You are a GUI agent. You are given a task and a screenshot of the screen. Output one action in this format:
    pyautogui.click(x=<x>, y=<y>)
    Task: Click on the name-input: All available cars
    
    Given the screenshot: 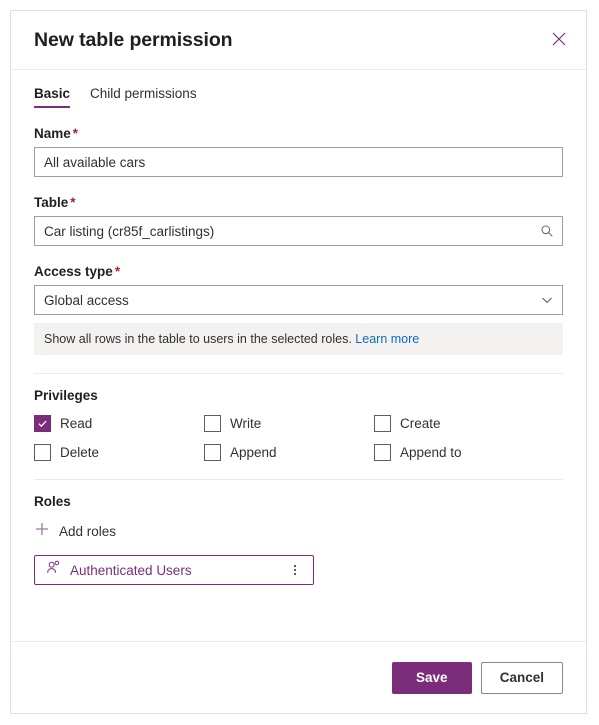 What is the action you would take?
    pyautogui.click(x=298, y=162)
    